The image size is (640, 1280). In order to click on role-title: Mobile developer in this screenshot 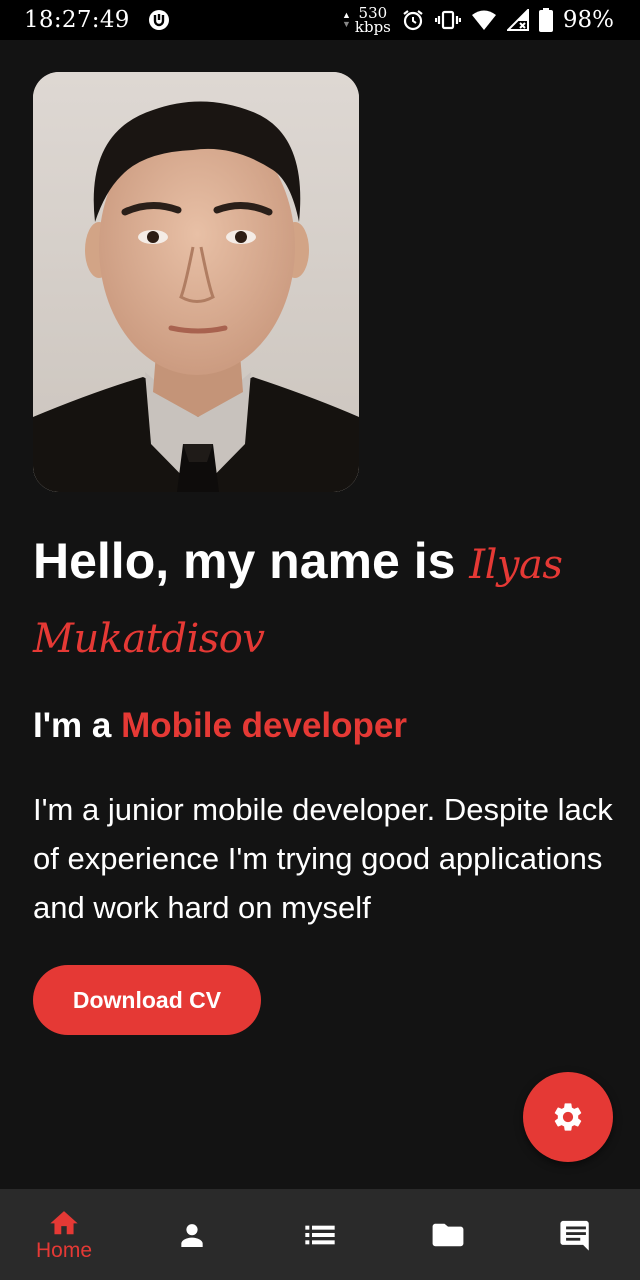, I will do `click(264, 725)`.